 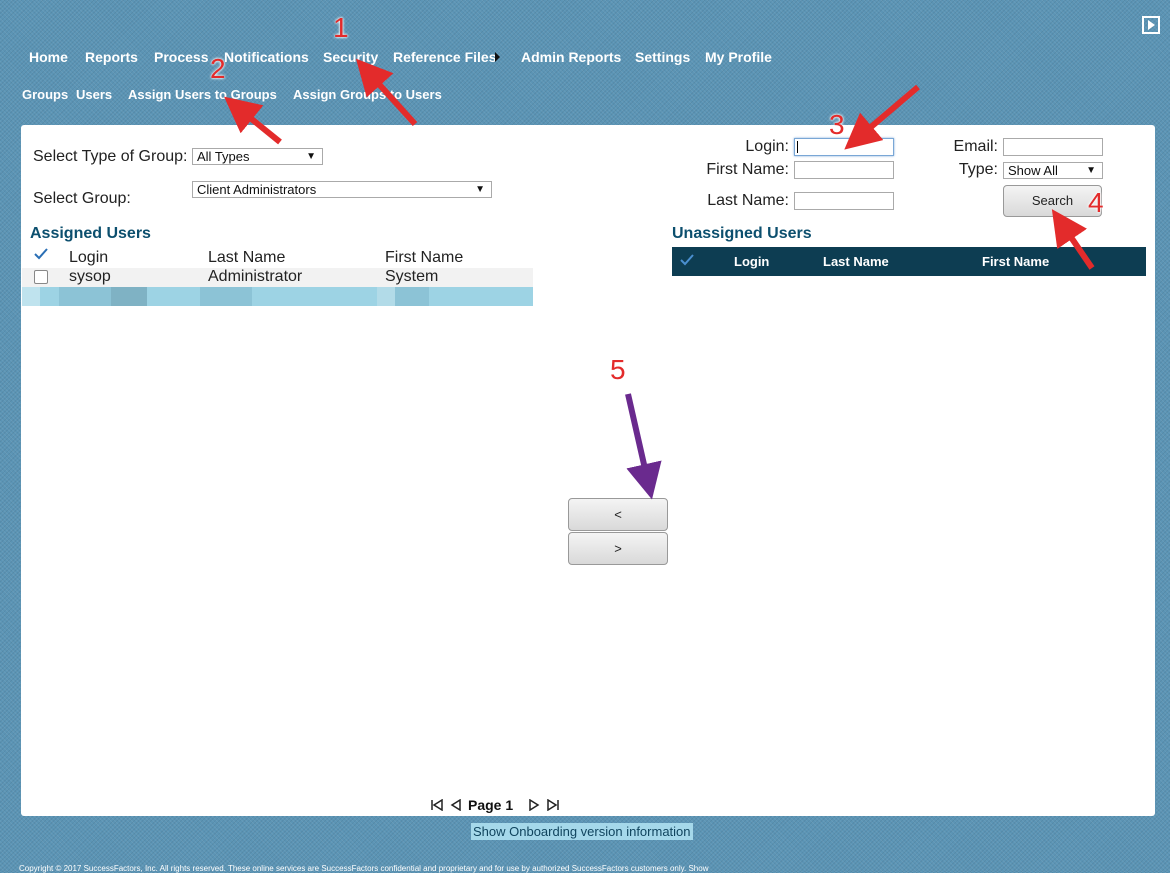 What do you see at coordinates (445, 57) in the screenshot?
I see `nav-reference-files: Reference Files` at bounding box center [445, 57].